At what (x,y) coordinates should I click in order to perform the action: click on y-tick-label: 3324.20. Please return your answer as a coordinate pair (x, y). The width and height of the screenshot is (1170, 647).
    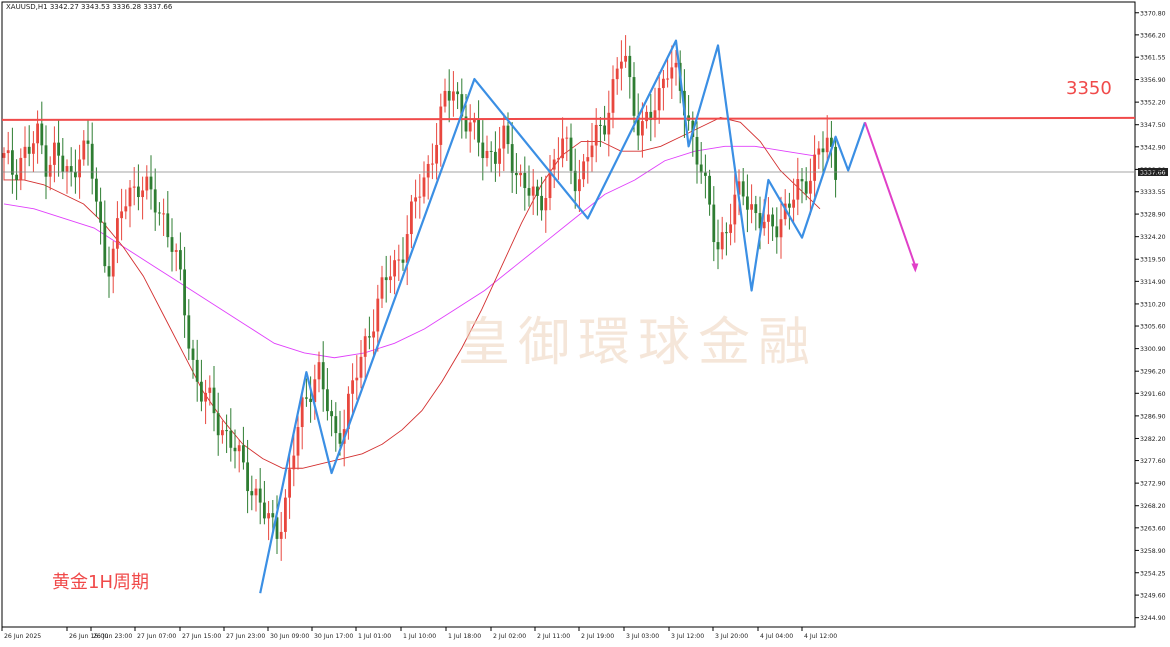
    Looking at the image, I should click on (1153, 237).